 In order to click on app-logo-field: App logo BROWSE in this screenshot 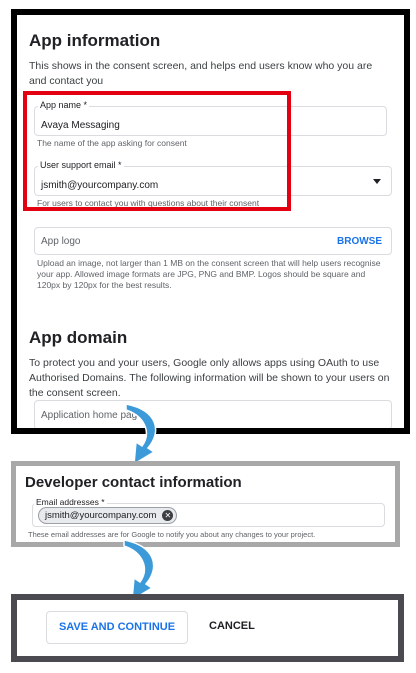, I will do `click(213, 241)`.